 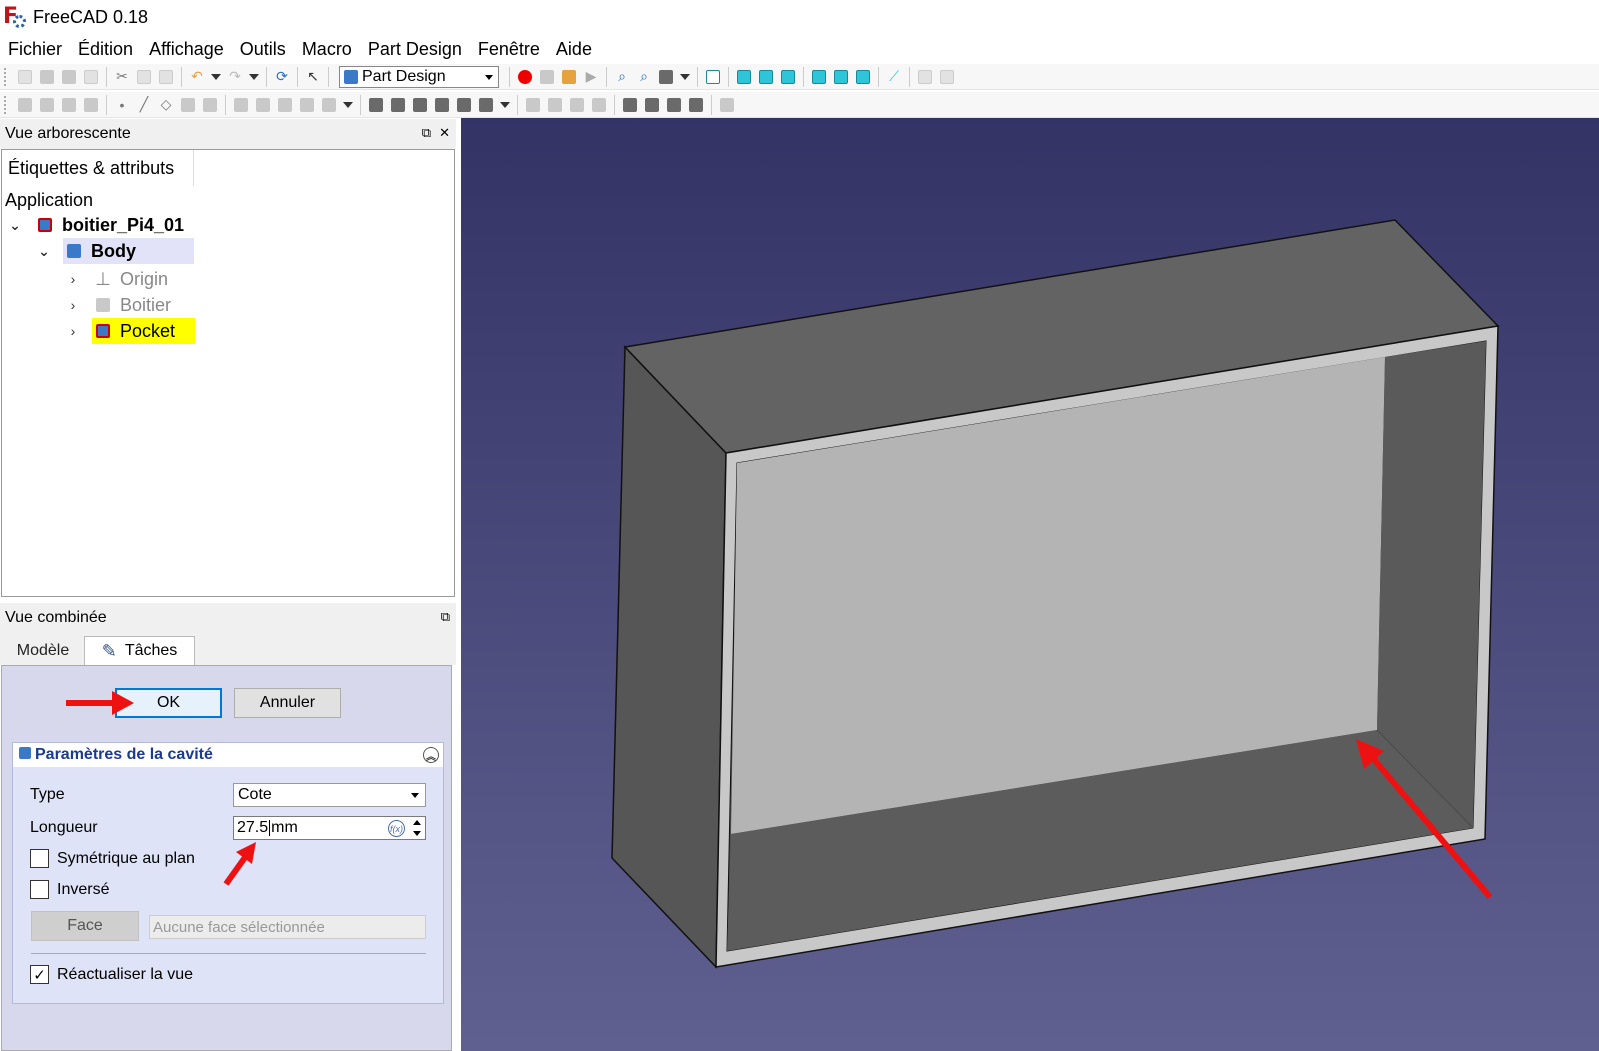 What do you see at coordinates (263, 49) in the screenshot?
I see `menu-outils: Outils` at bounding box center [263, 49].